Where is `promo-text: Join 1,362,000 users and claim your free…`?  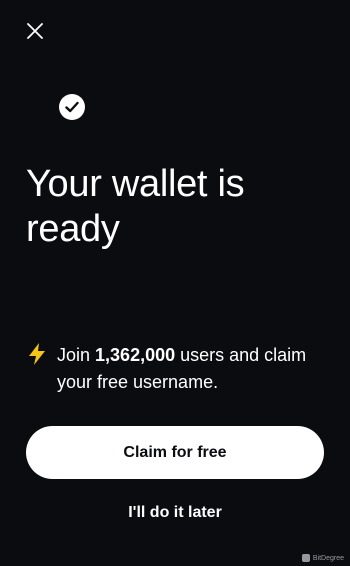 promo-text: Join 1,362,000 users and claim your free… is located at coordinates (191, 369).